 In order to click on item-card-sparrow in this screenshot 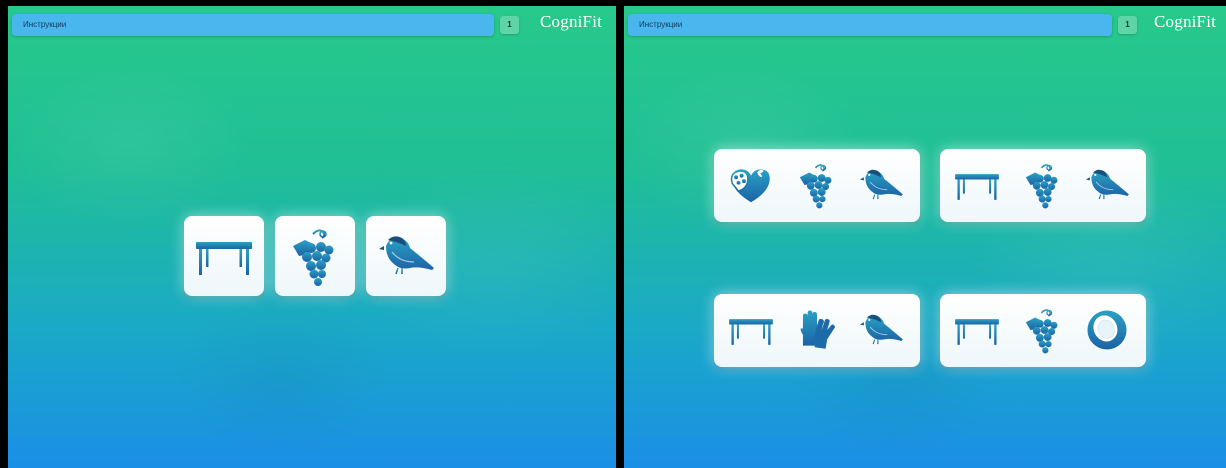, I will do `click(406, 256)`.